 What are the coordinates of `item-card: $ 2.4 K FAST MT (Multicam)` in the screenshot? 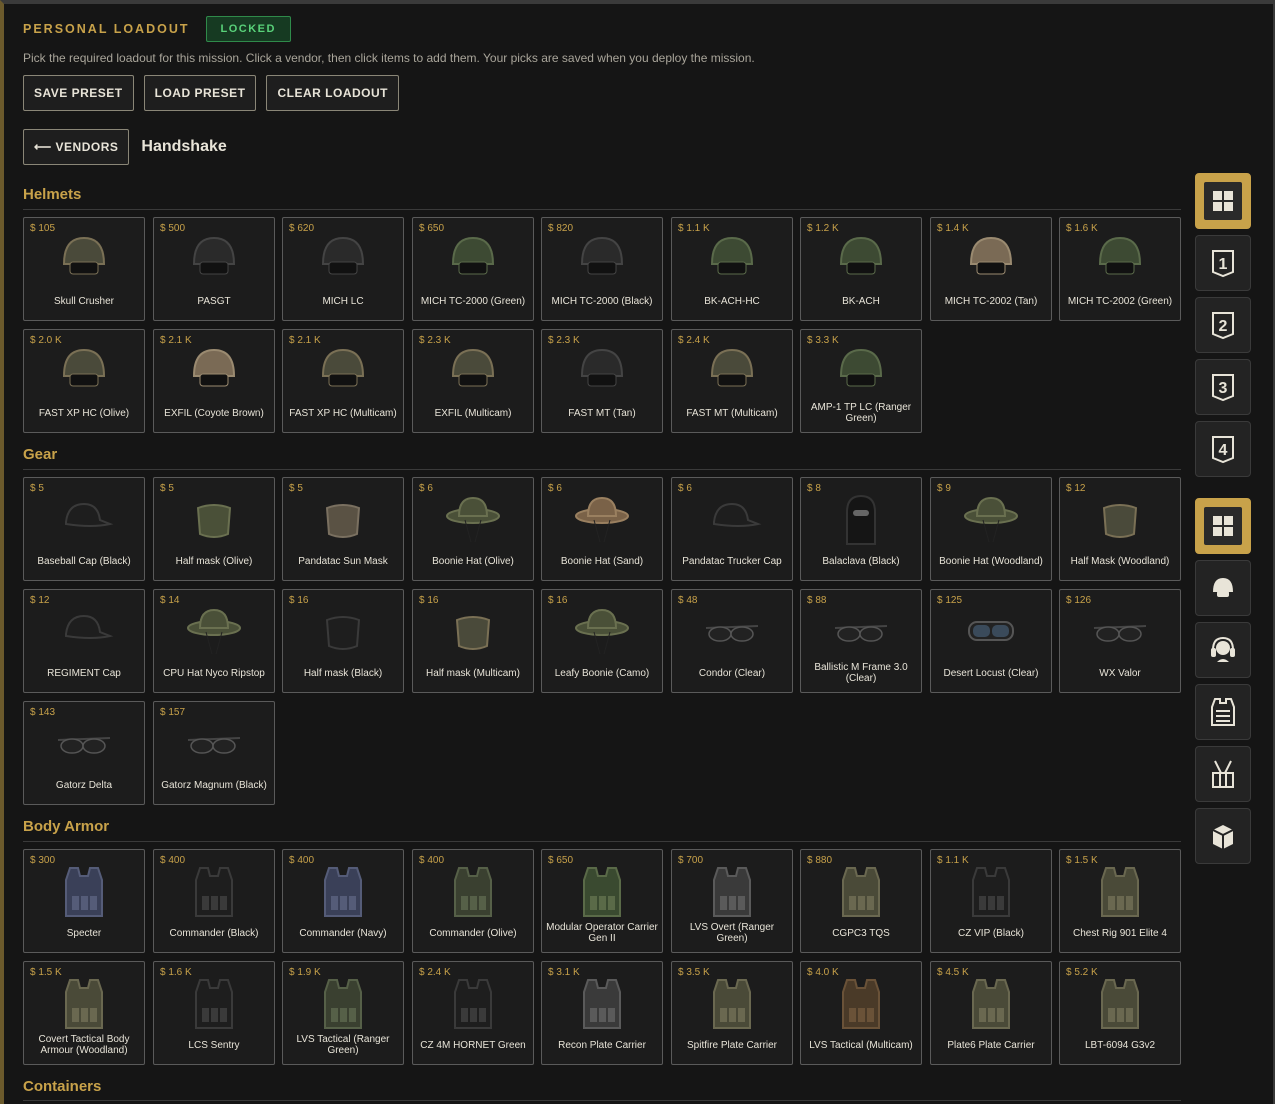 It's located at (732, 381).